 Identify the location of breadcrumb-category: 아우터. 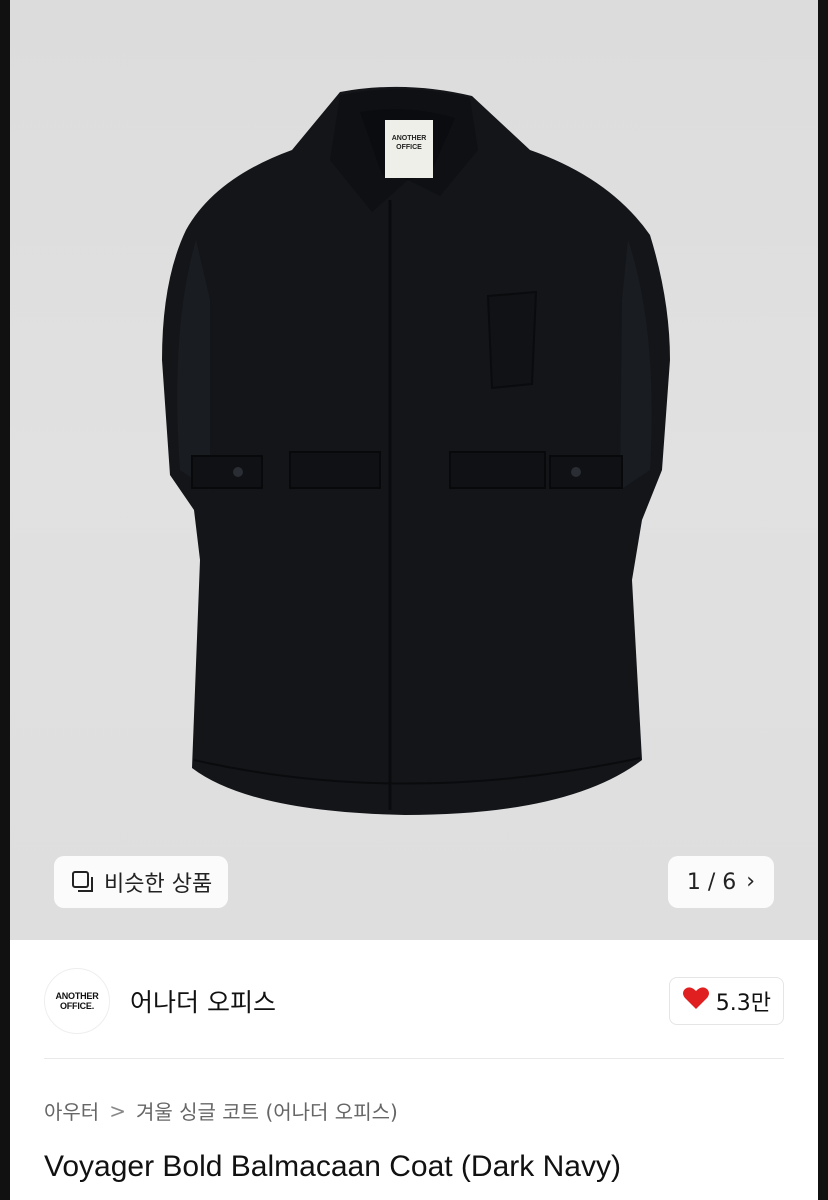
(71, 1110).